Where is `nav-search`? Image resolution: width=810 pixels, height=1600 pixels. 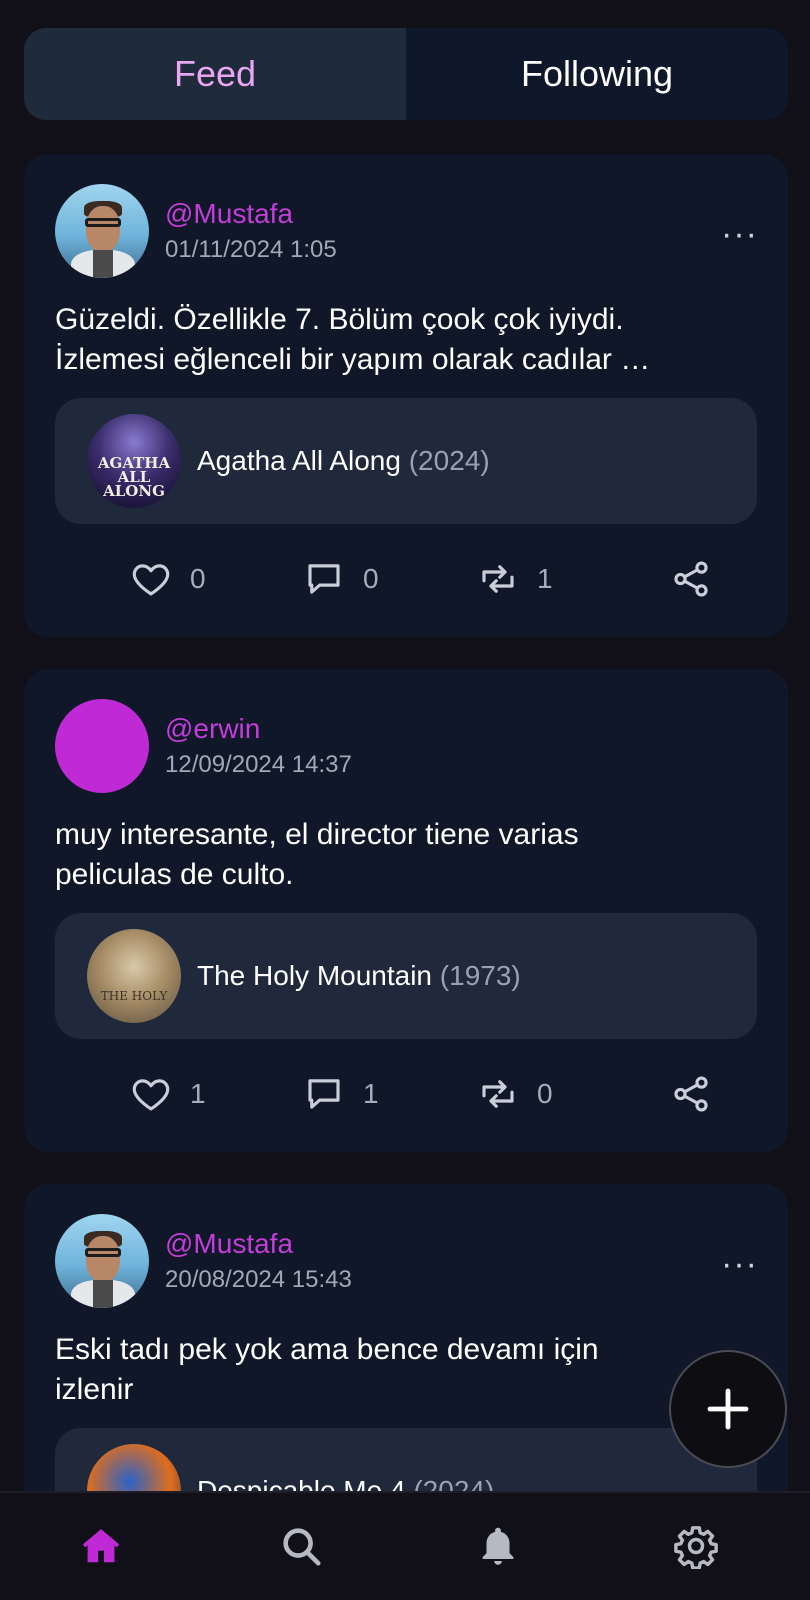
nav-search is located at coordinates (301, 1546).